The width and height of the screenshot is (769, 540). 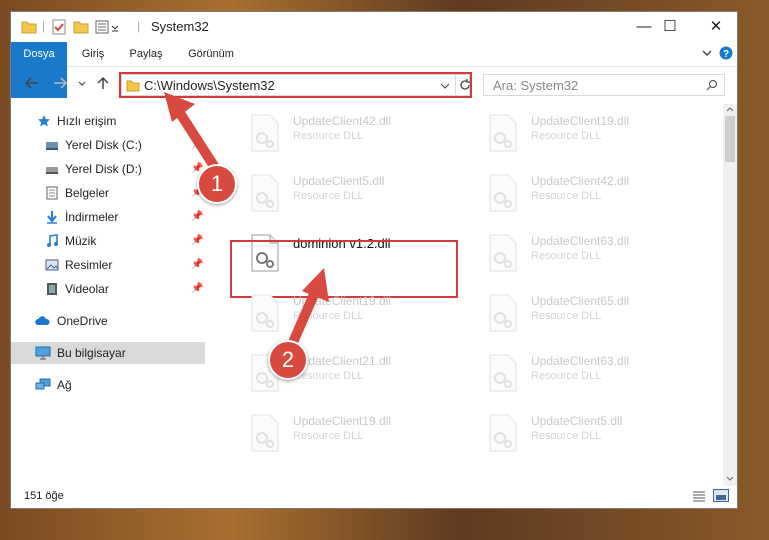 What do you see at coordinates (288, 360) in the screenshot?
I see `callout-2: 2` at bounding box center [288, 360].